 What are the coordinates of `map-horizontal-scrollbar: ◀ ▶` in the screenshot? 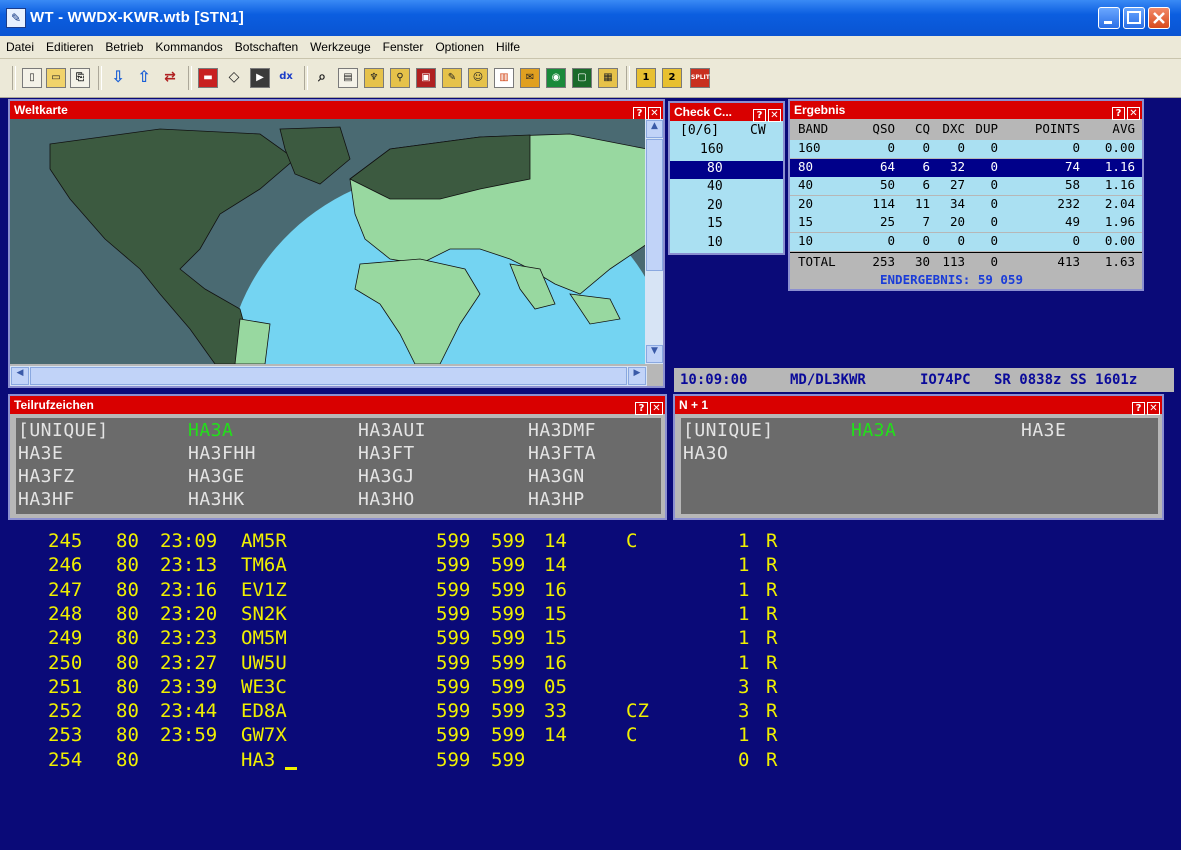 It's located at (328, 376).